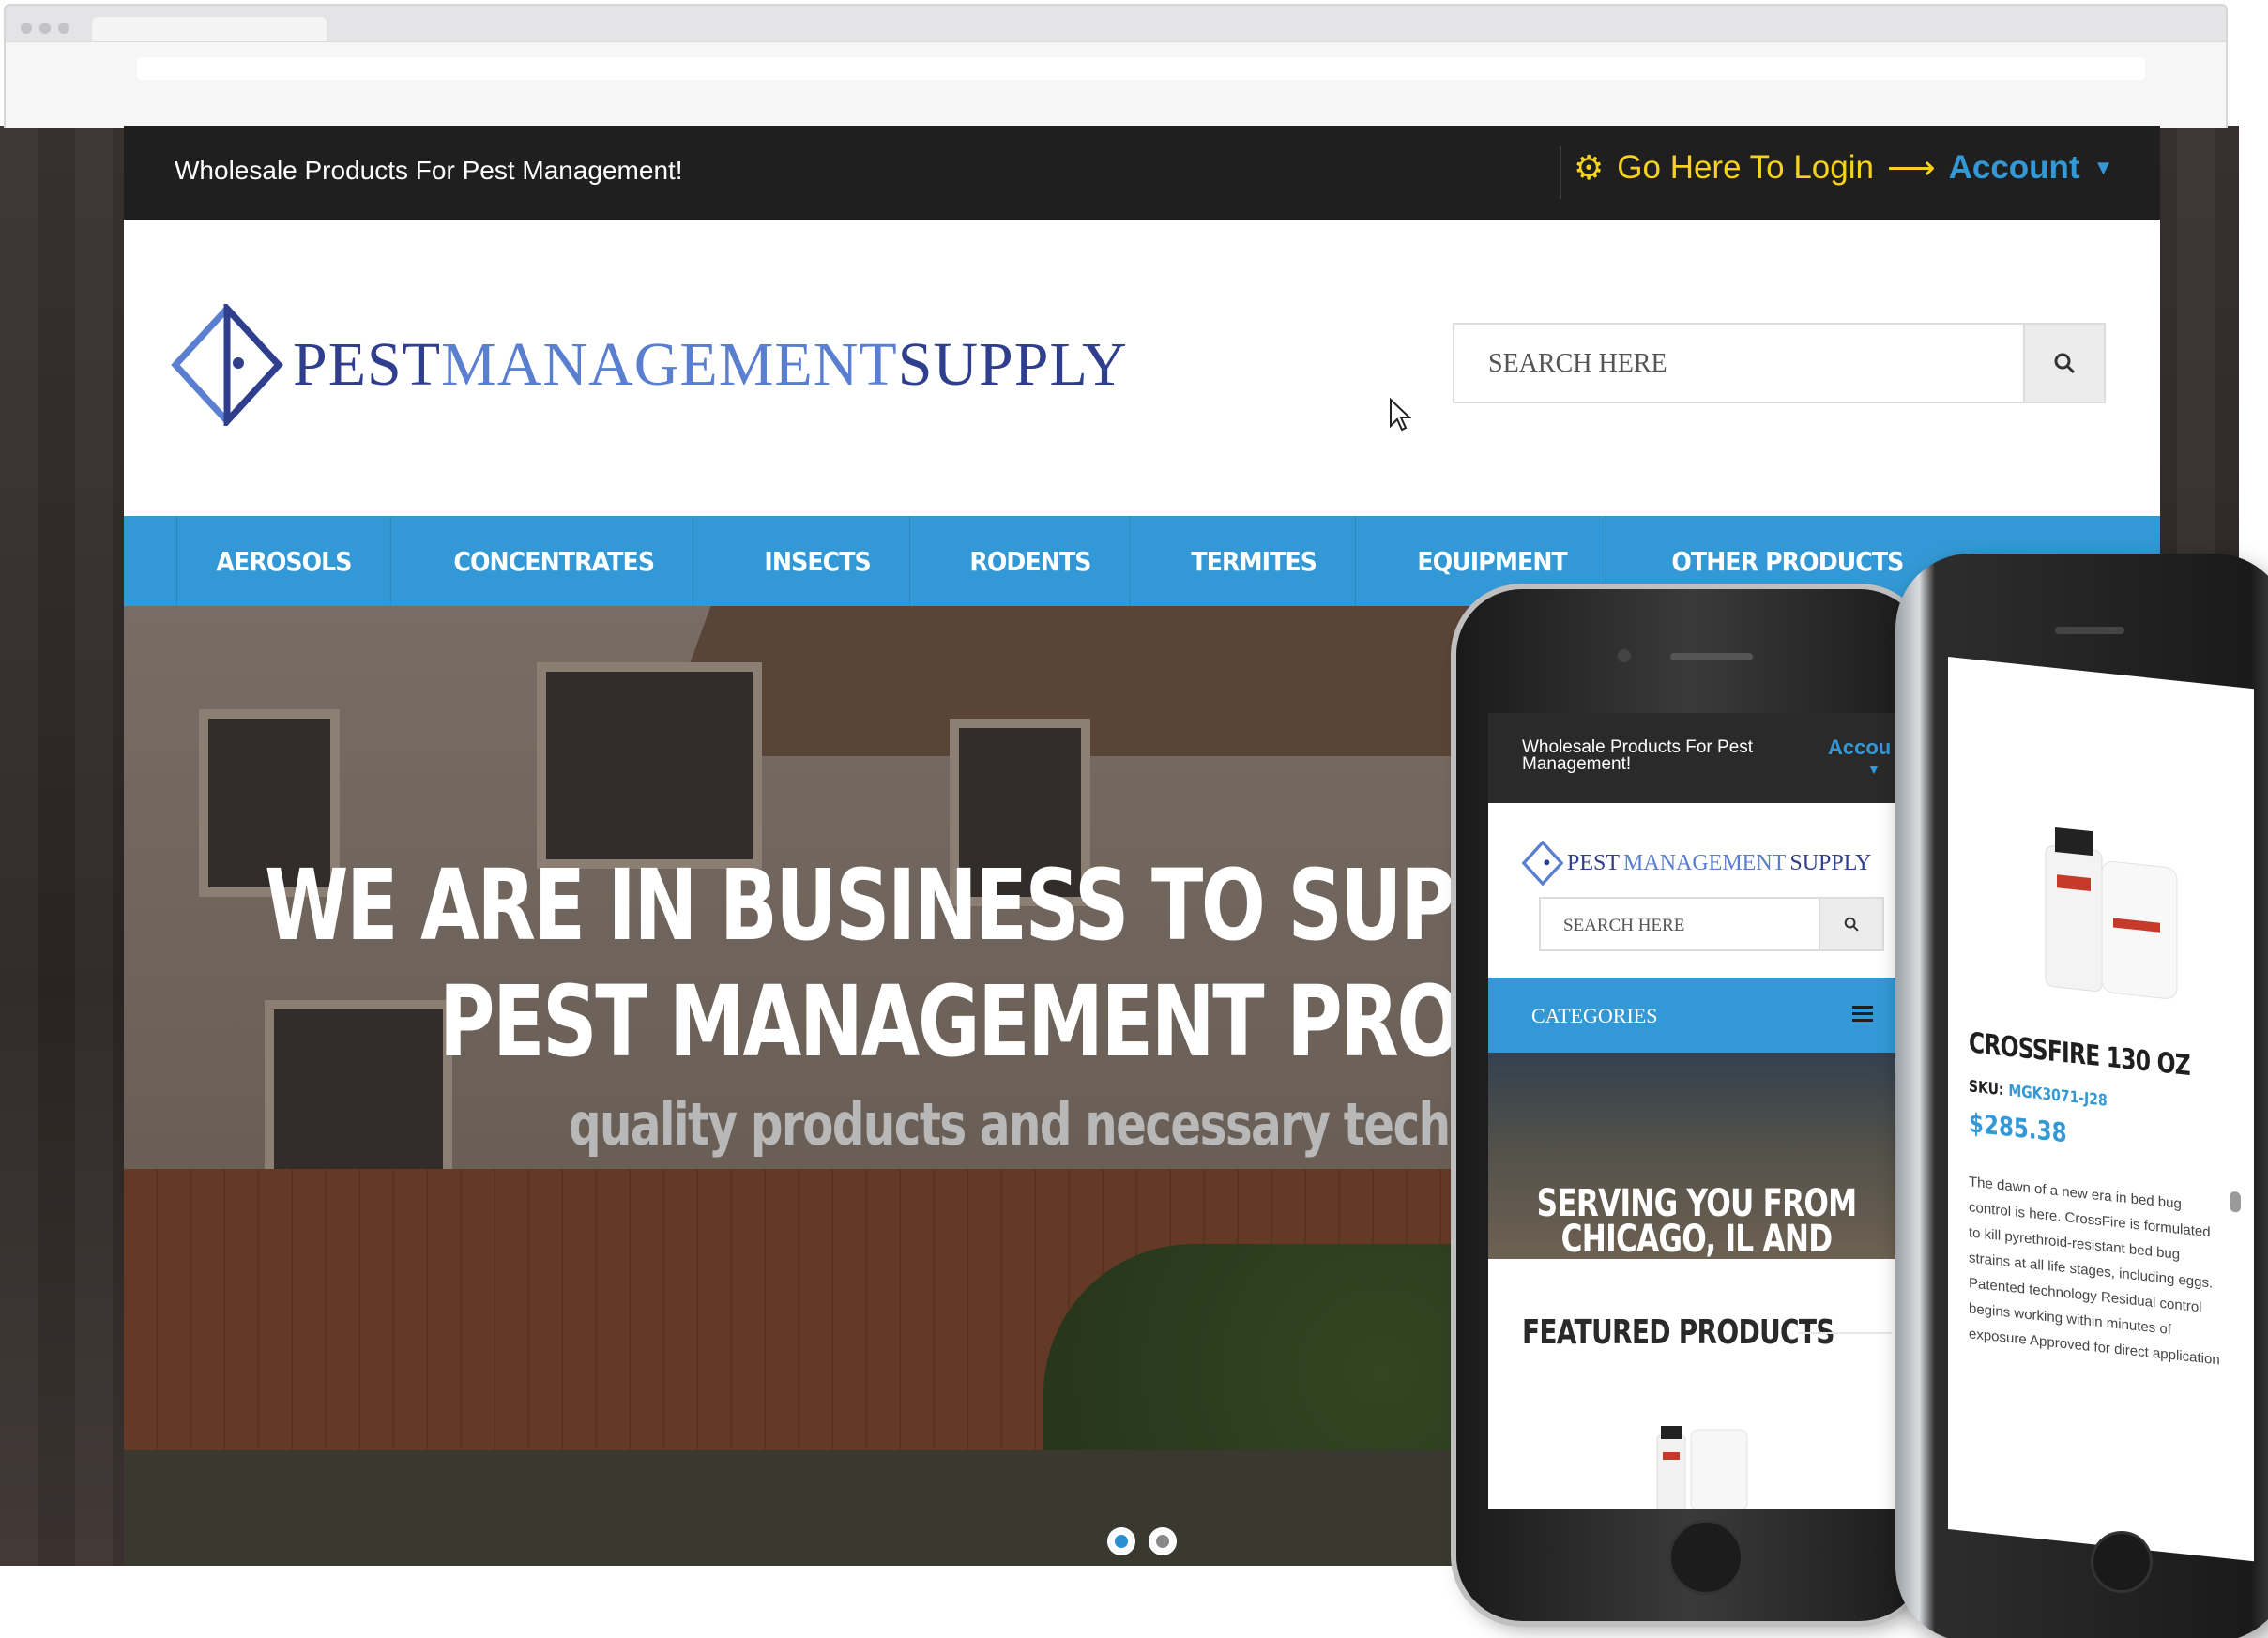  I want to click on mobile-hero: SERVING YOU FROM CHICAGO, IL AND NORTH, so click(1696, 1156).